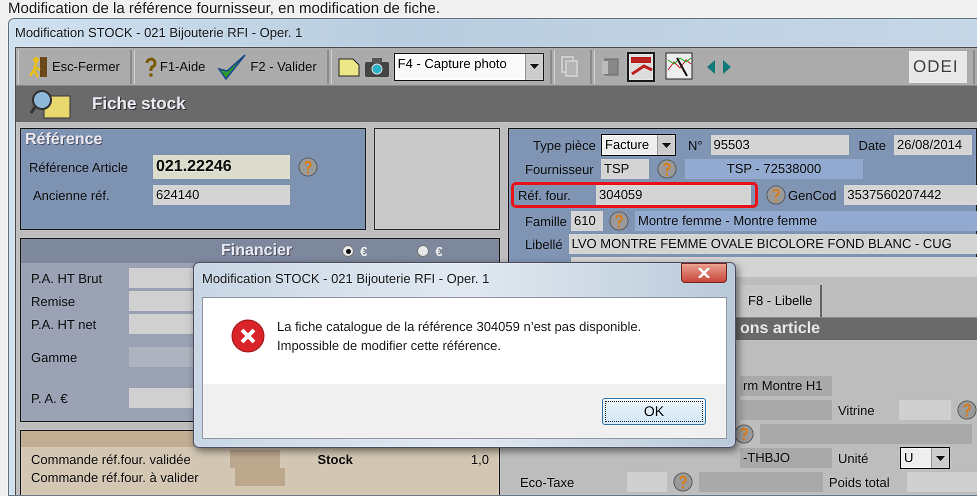 Image resolution: width=977 pixels, height=496 pixels. What do you see at coordinates (609, 67) in the screenshot?
I see `document-icon` at bounding box center [609, 67].